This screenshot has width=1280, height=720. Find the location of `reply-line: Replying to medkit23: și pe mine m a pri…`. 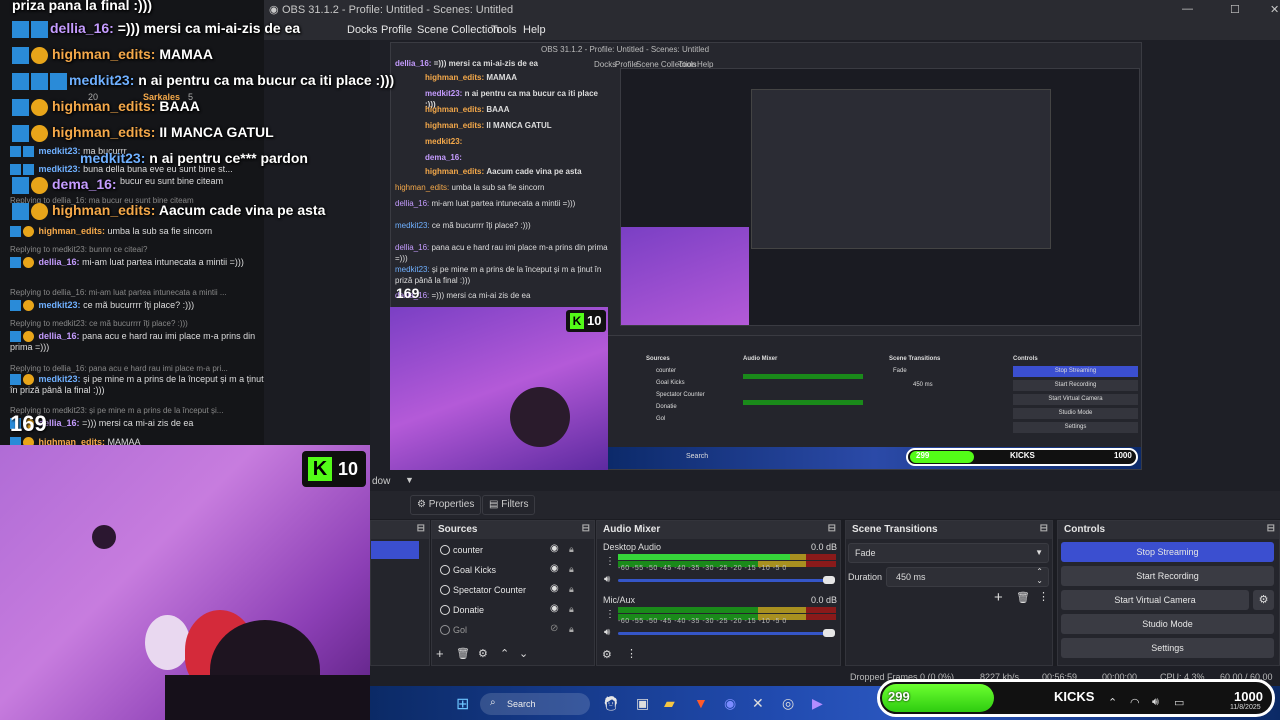

reply-line: Replying to medkit23: și pe mine m a pri… is located at coordinates (117, 410).